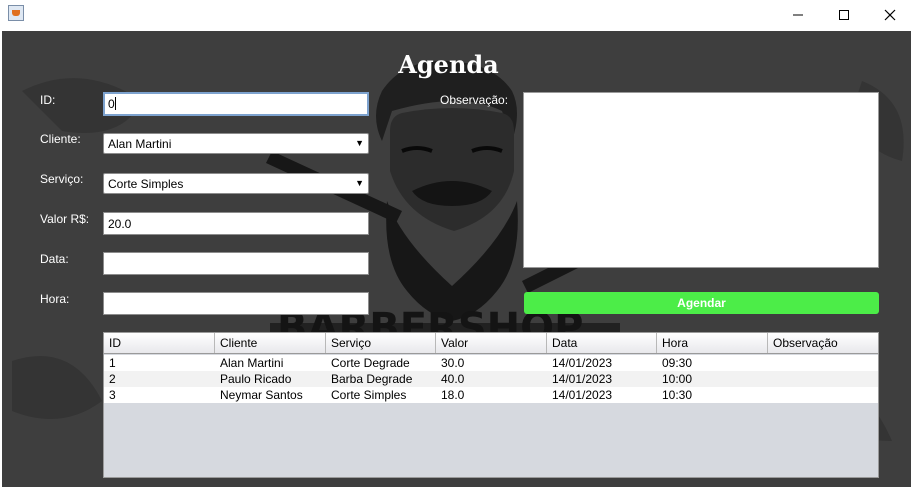  What do you see at coordinates (677, 395) in the screenshot?
I see `table-cell: 10:30` at bounding box center [677, 395].